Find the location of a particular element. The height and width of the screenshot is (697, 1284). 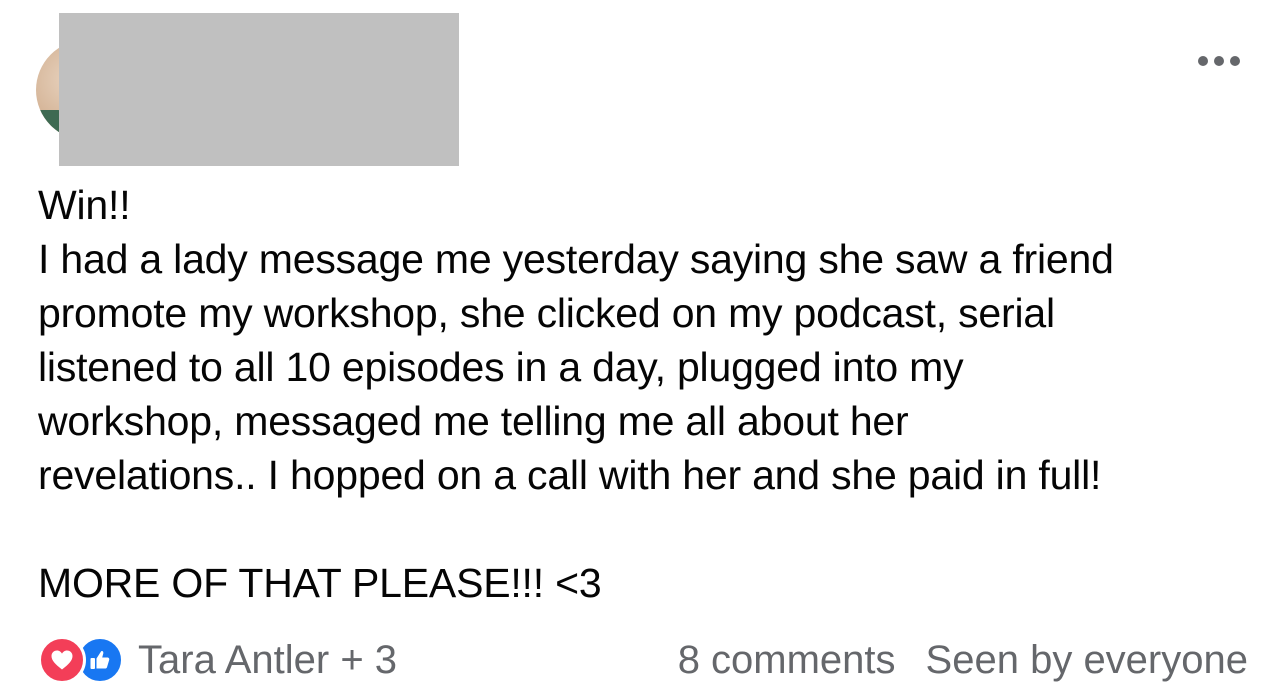

comments-count-link: 8 comments is located at coordinates (787, 660).